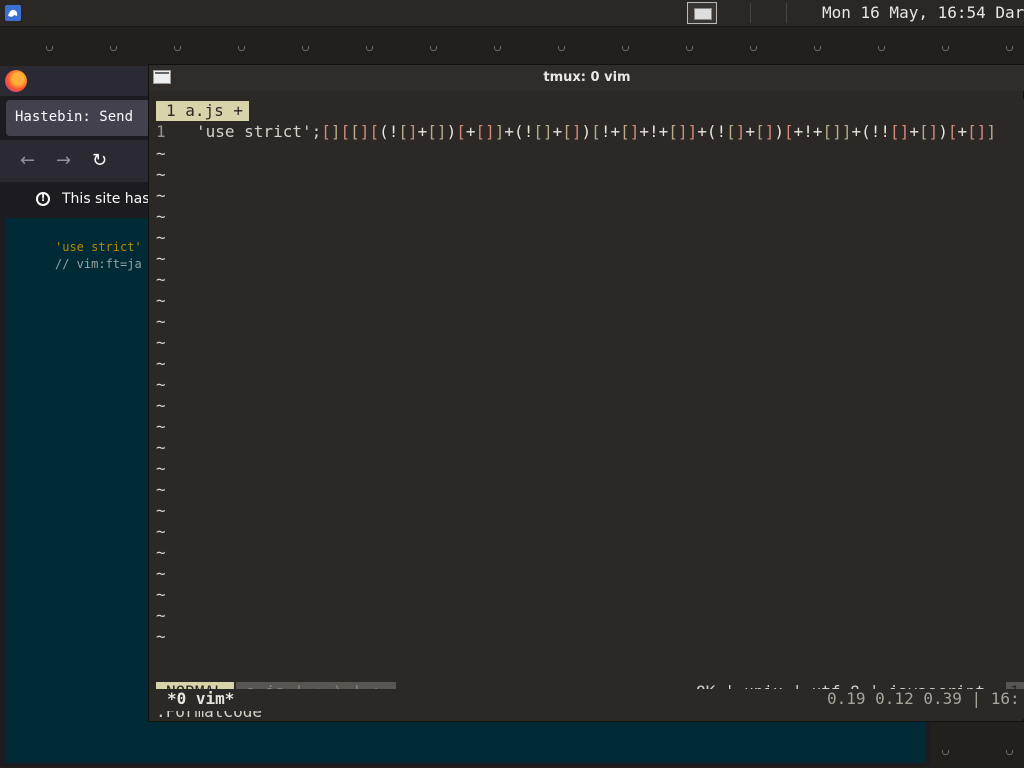 The image size is (1024, 768). Describe the element at coordinates (99, 160) in the screenshot. I see `reload-icon: ↻` at that location.